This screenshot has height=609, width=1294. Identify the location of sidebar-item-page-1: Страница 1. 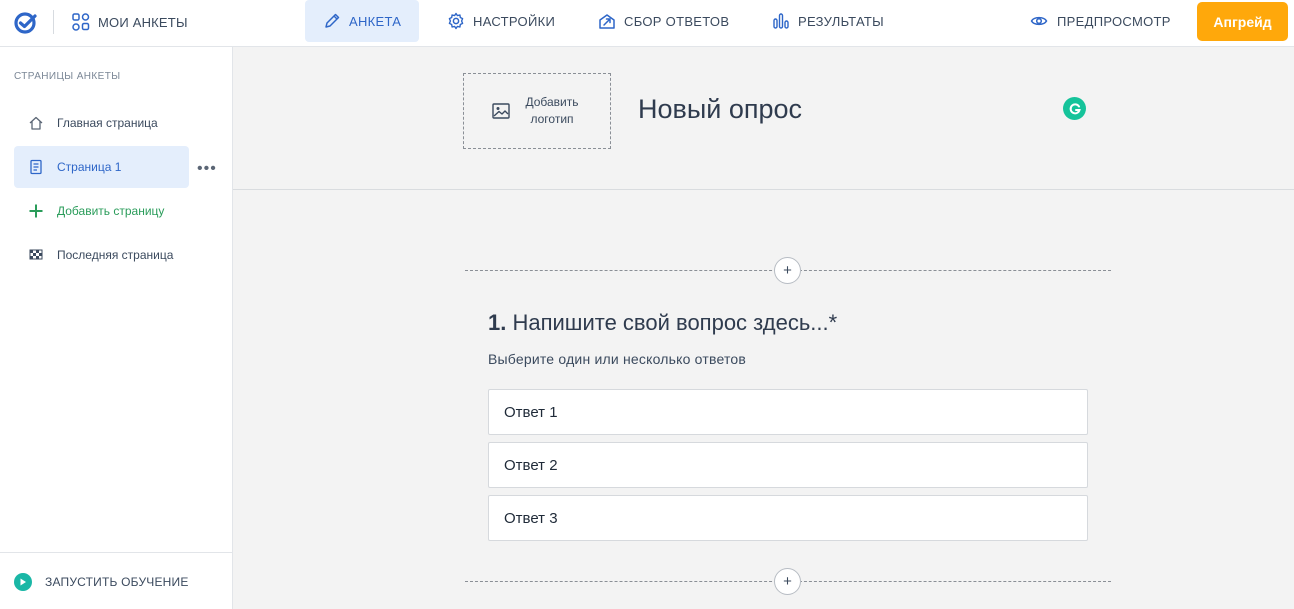
(101, 167).